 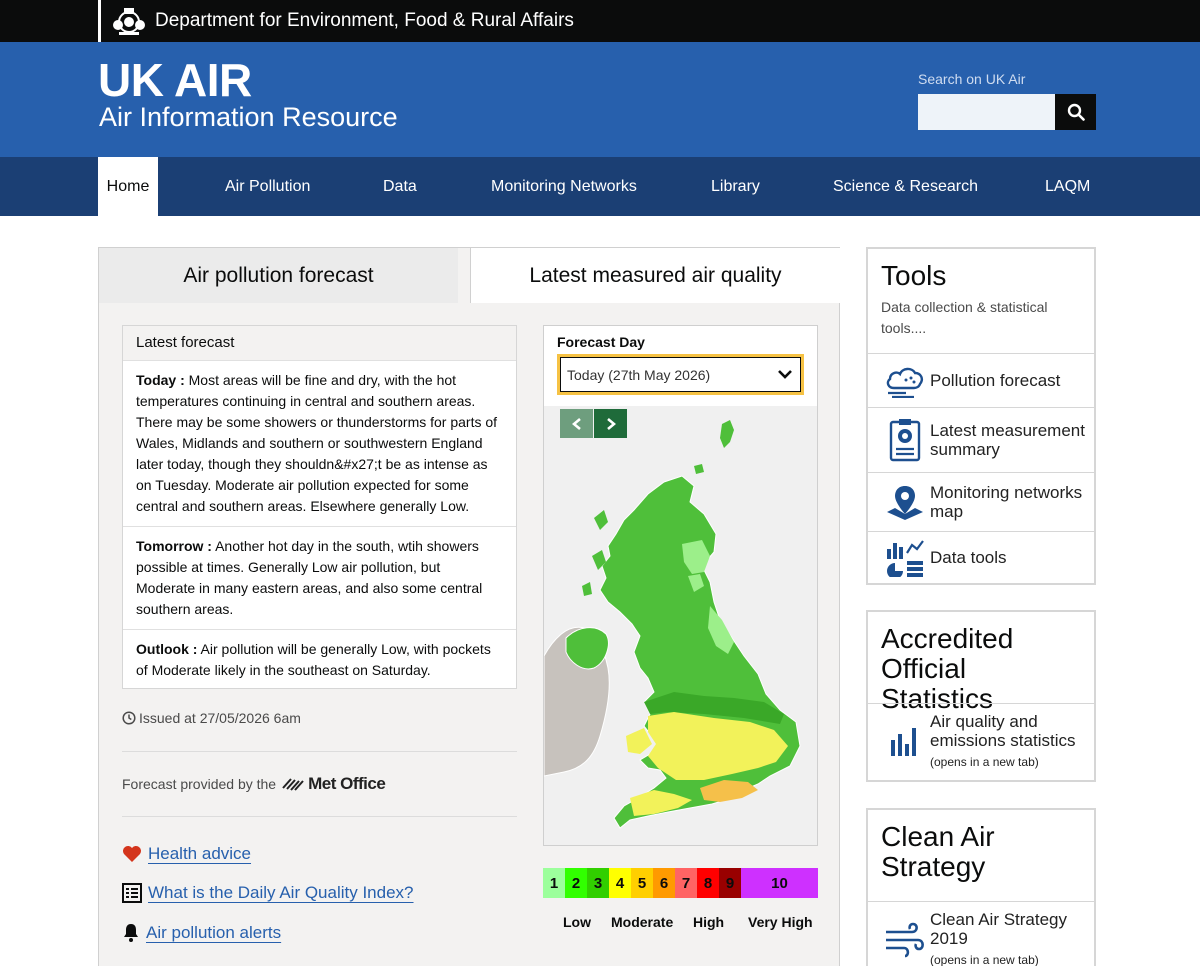 What do you see at coordinates (132, 854) in the screenshot?
I see `heart-icon` at bounding box center [132, 854].